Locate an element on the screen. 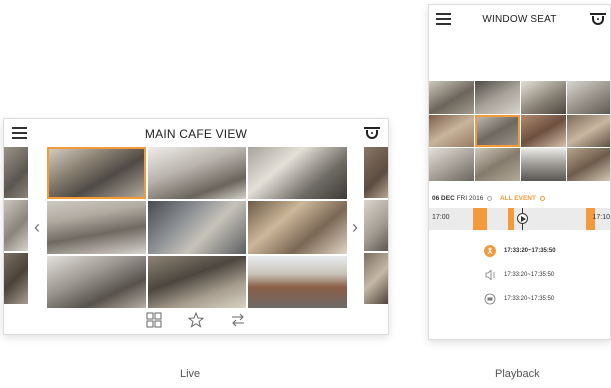 The image size is (611, 388). play-icon is located at coordinates (522, 218).